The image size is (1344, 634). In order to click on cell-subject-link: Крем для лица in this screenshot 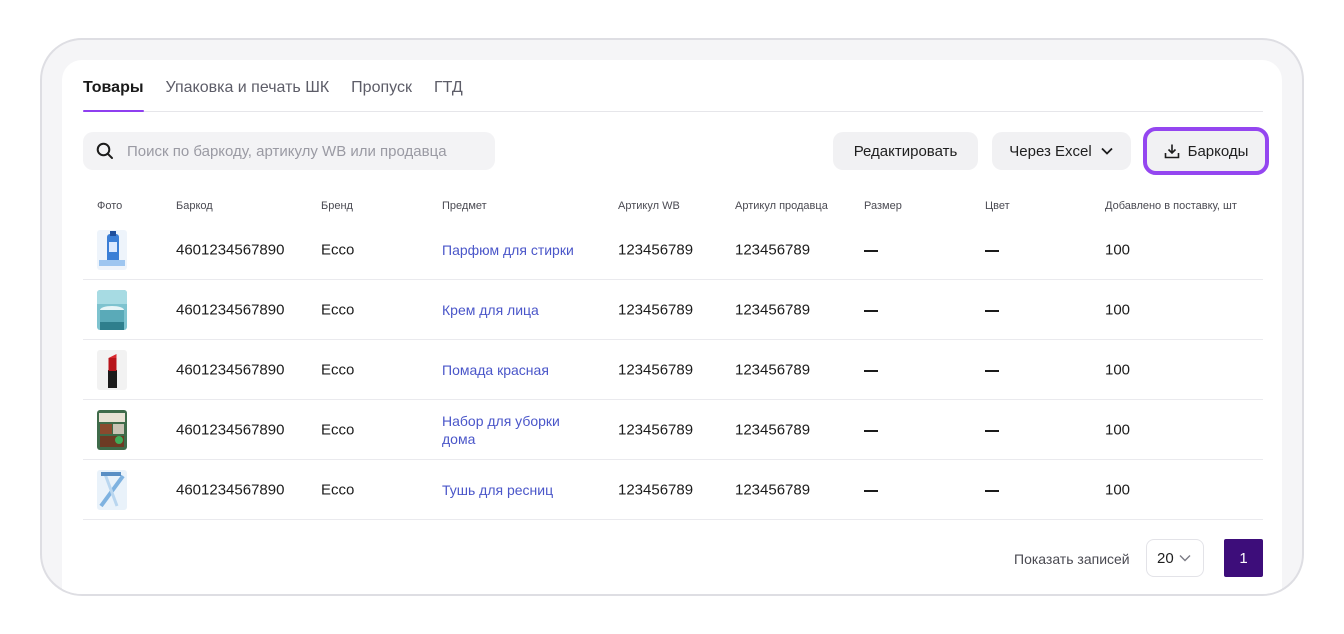, I will do `click(517, 310)`.